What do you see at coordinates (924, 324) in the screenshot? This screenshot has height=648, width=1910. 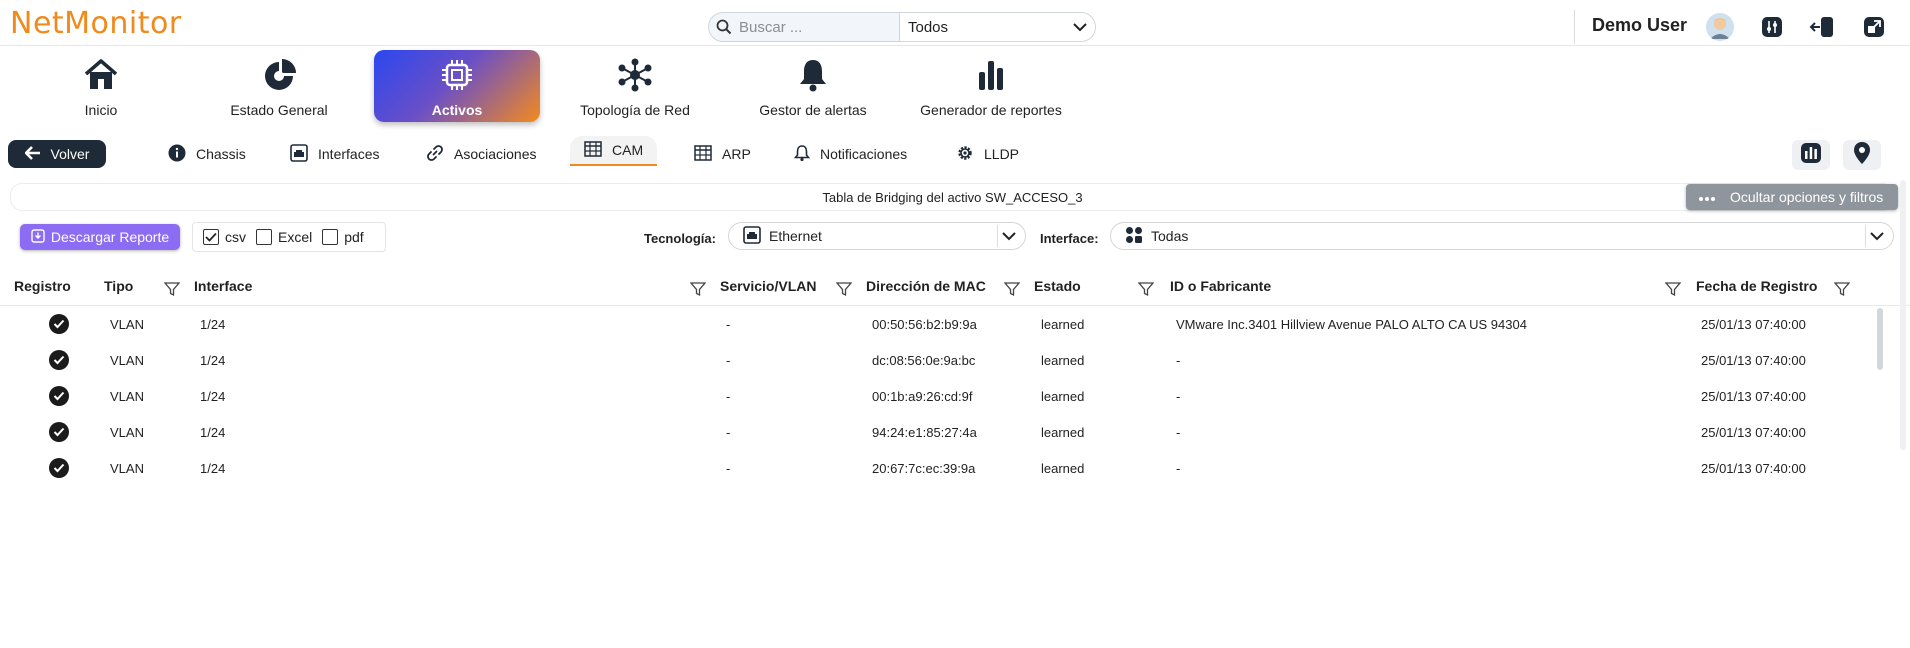 I see `cell-mac: 00:50:56:b2:b9:9a` at bounding box center [924, 324].